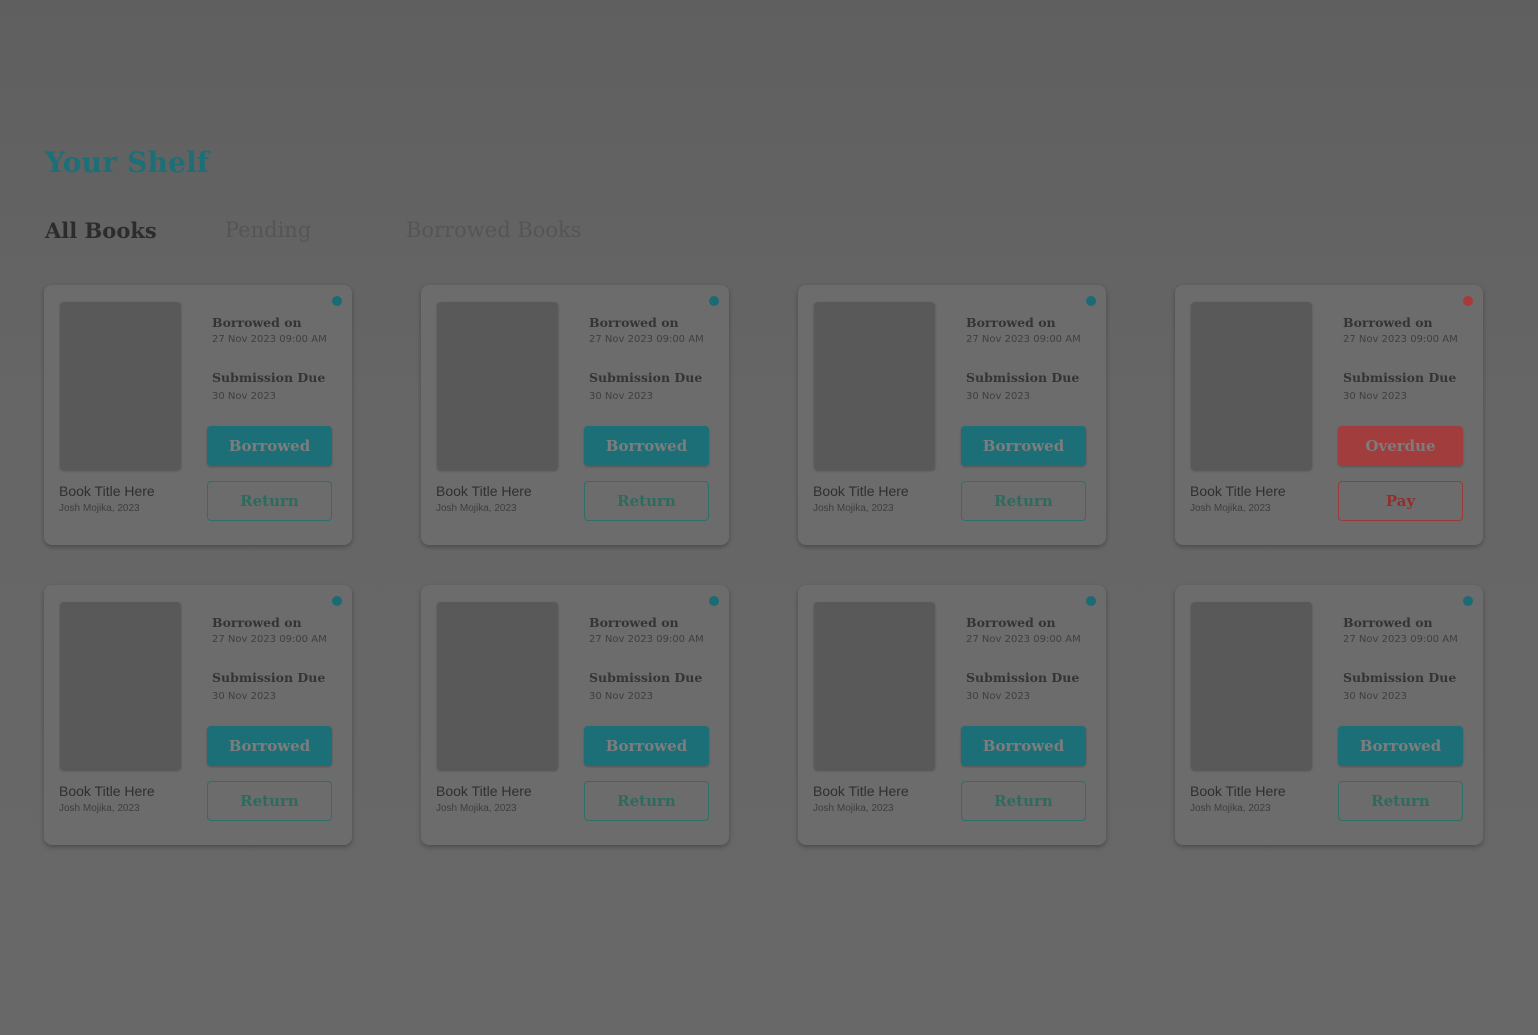 This screenshot has width=1538, height=1035. I want to click on pay-button: Pay, so click(1400, 501).